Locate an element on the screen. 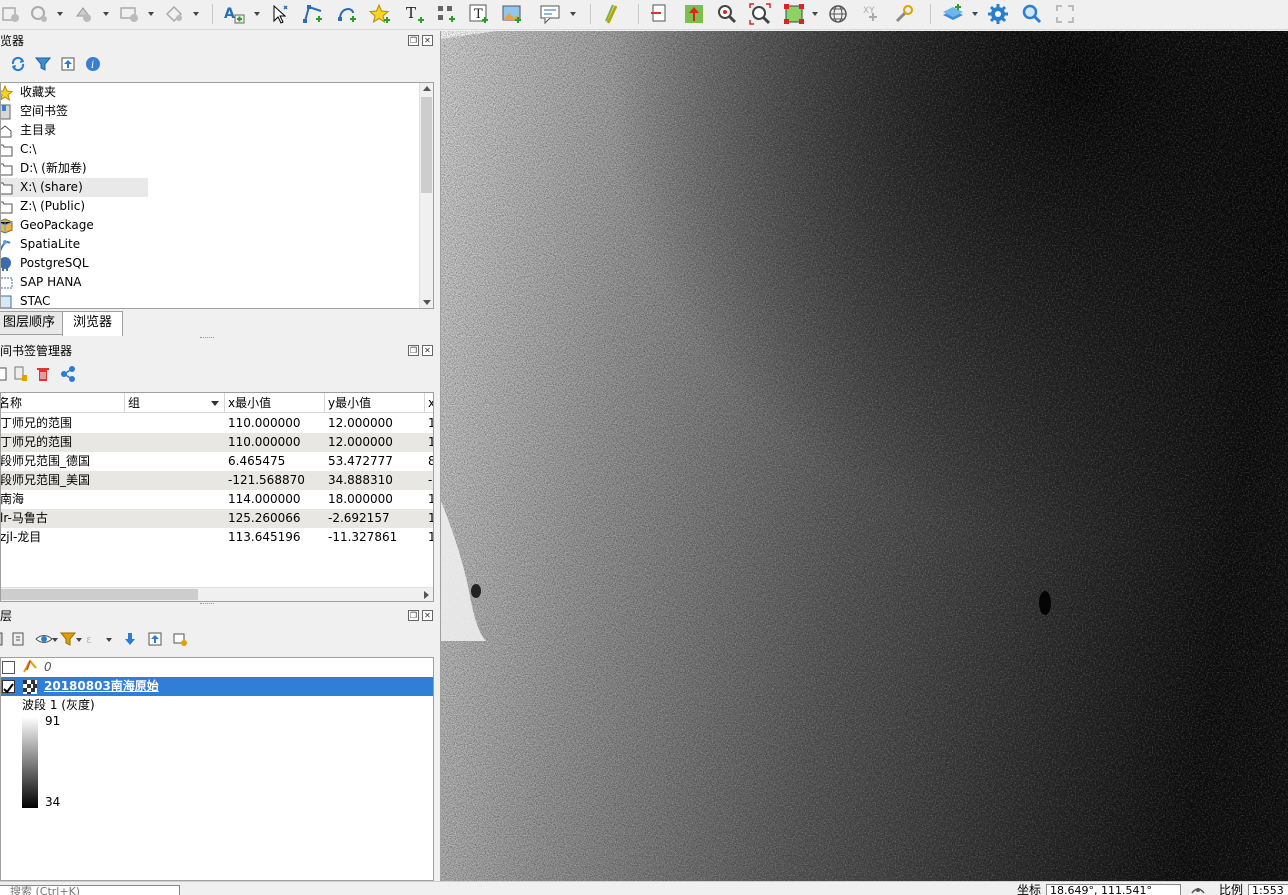  select-area-icon is located at coordinates (794, 14).